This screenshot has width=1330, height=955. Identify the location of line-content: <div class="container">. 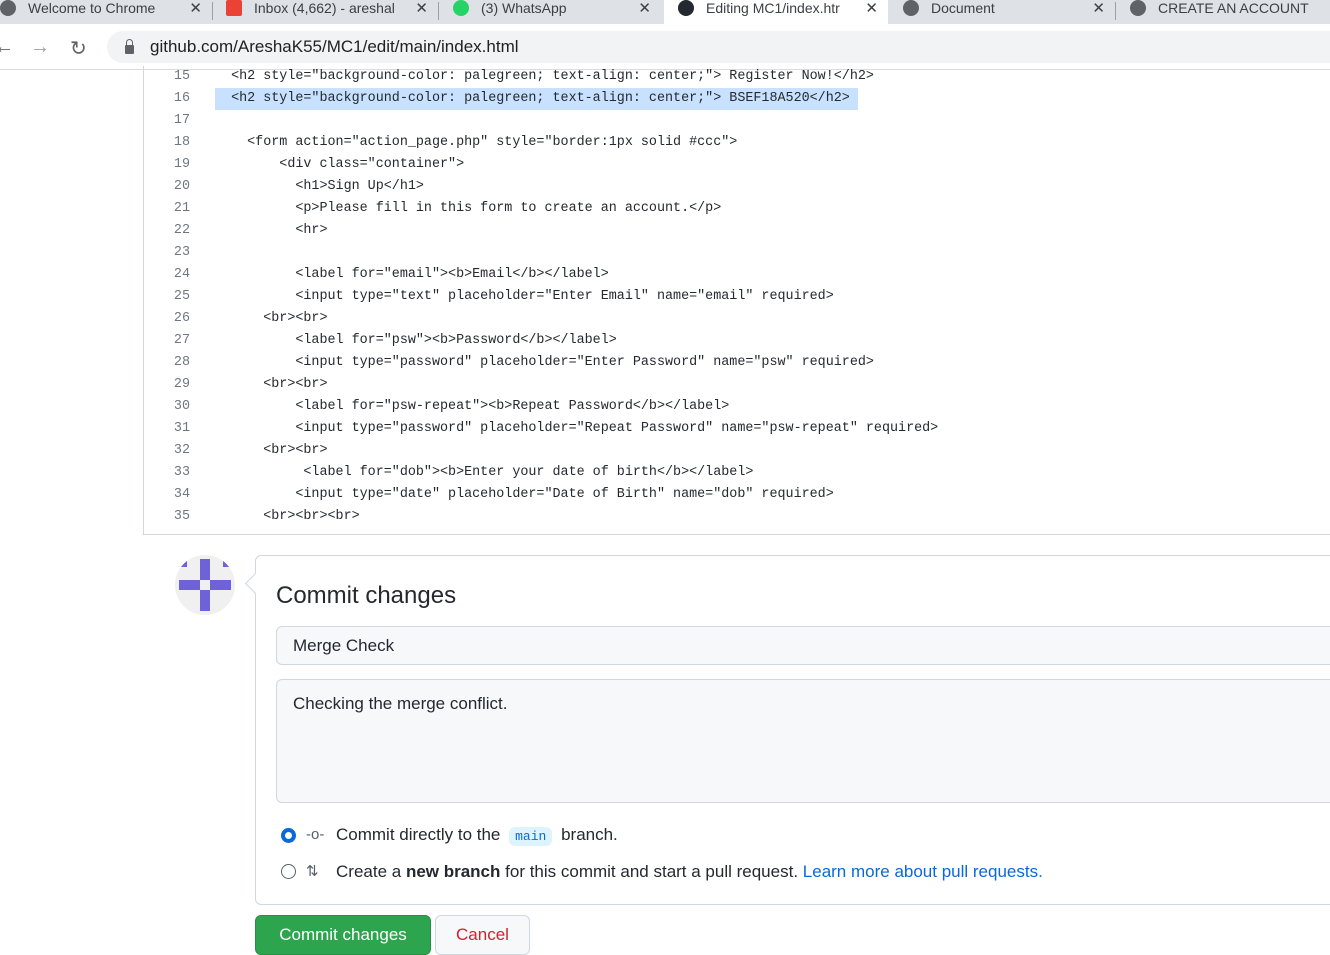
(343, 165).